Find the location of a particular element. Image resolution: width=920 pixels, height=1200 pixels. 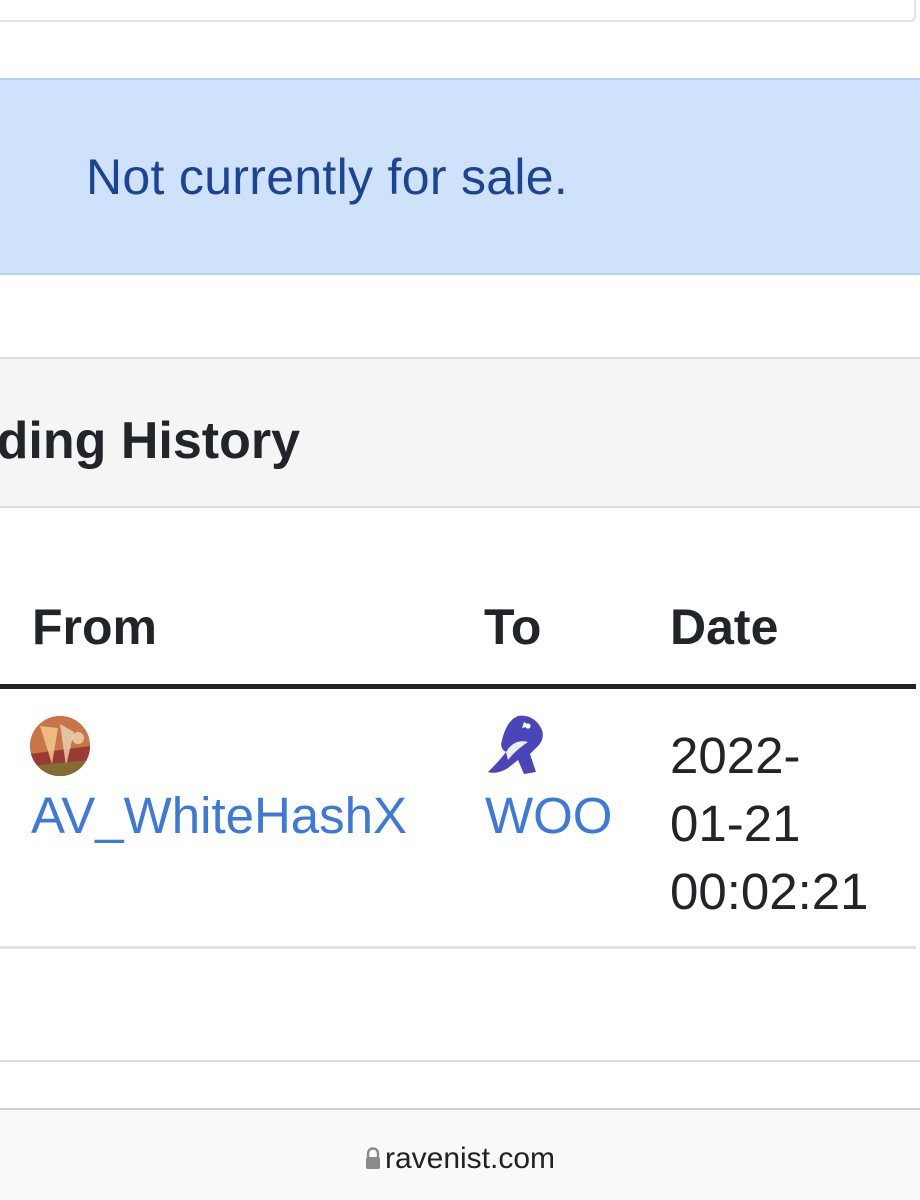

lock-icon is located at coordinates (372, 1158).